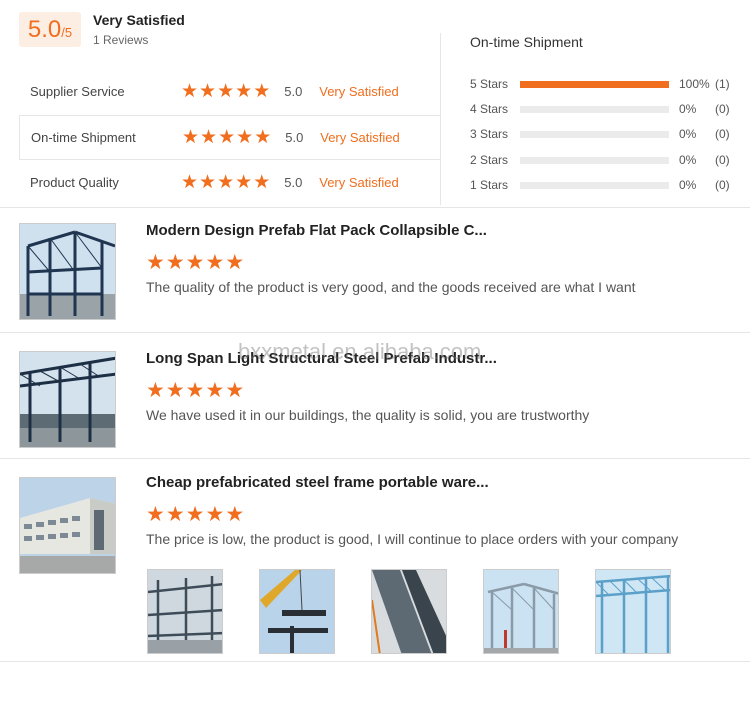  I want to click on distribution-label: 3 Stars, so click(489, 134).